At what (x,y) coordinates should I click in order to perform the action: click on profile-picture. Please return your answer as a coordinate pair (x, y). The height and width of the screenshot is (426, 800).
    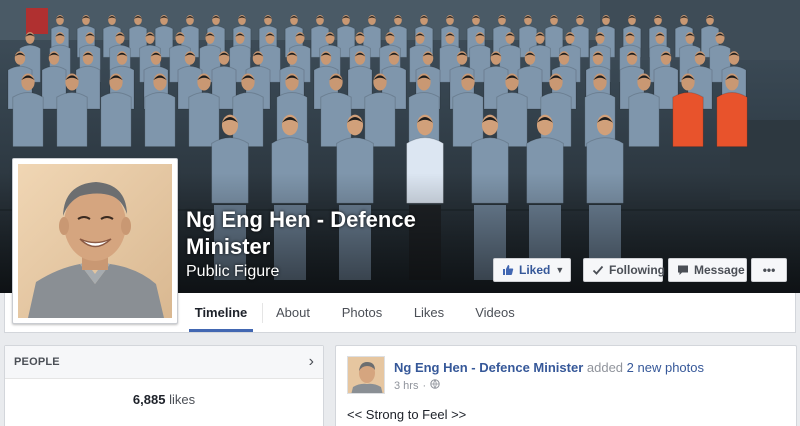
    Looking at the image, I should click on (95, 241).